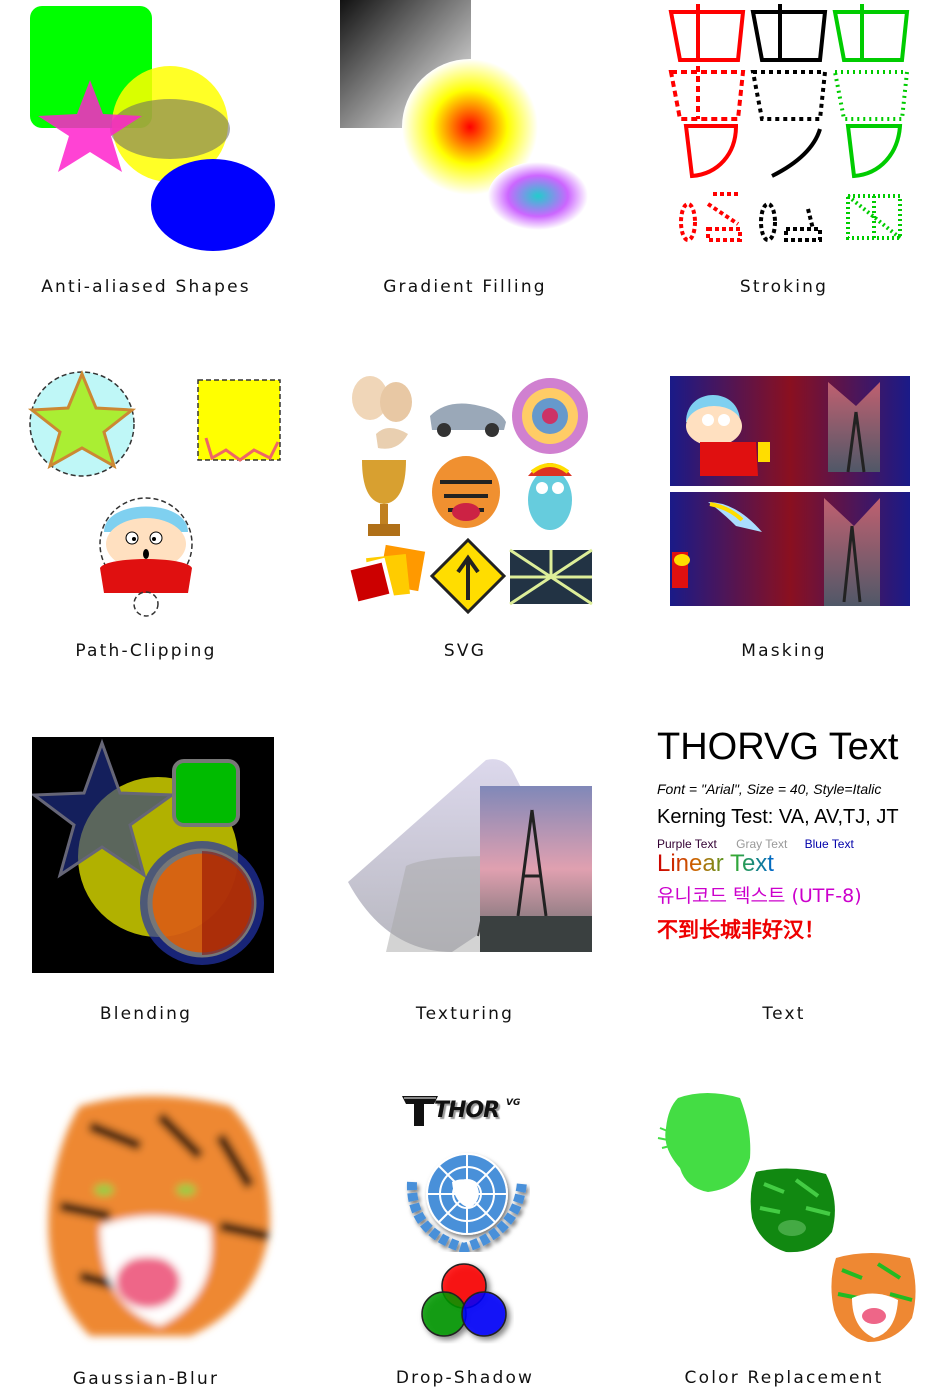  What do you see at coordinates (762, 844) in the screenshot?
I see `text-gray: Gray Text` at bounding box center [762, 844].